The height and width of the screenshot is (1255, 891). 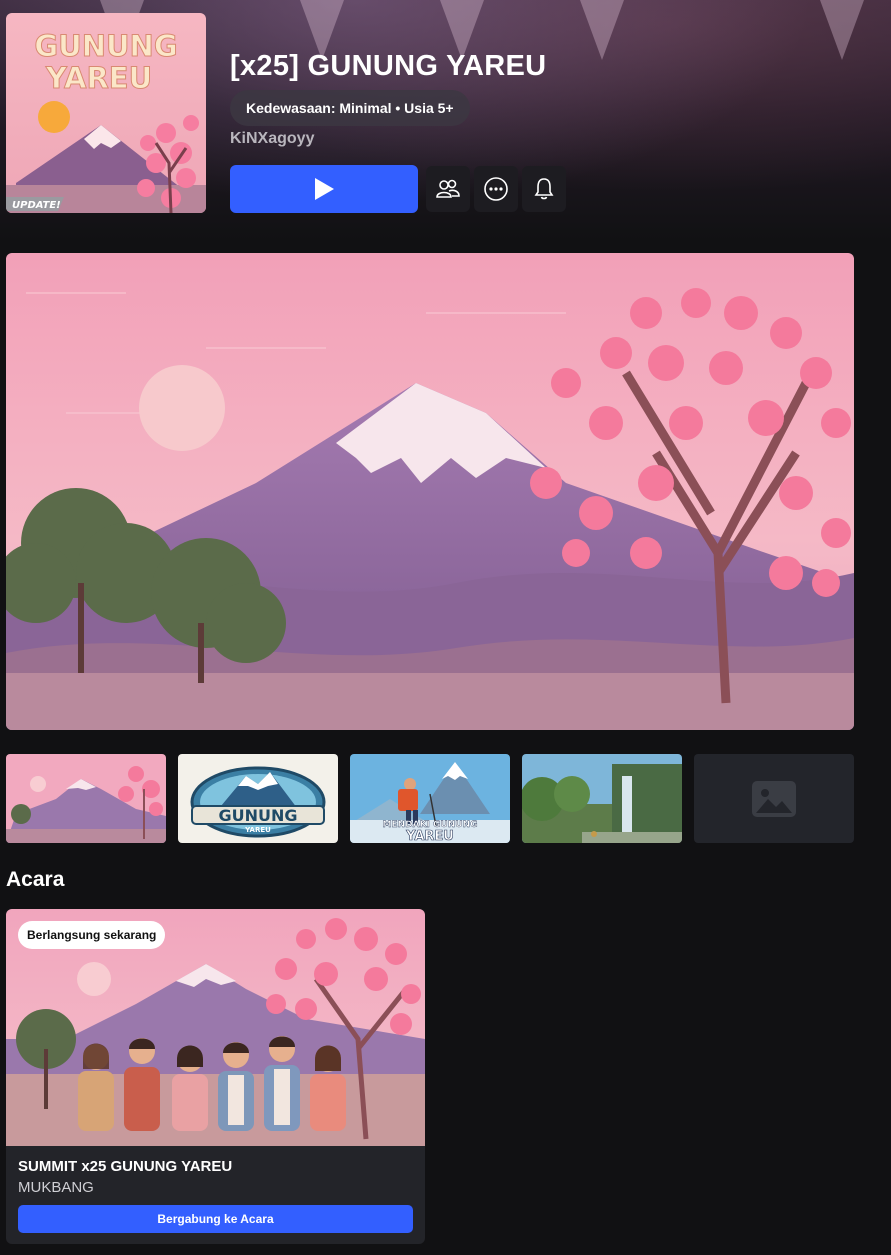 I want to click on play-icon, so click(x=324, y=189).